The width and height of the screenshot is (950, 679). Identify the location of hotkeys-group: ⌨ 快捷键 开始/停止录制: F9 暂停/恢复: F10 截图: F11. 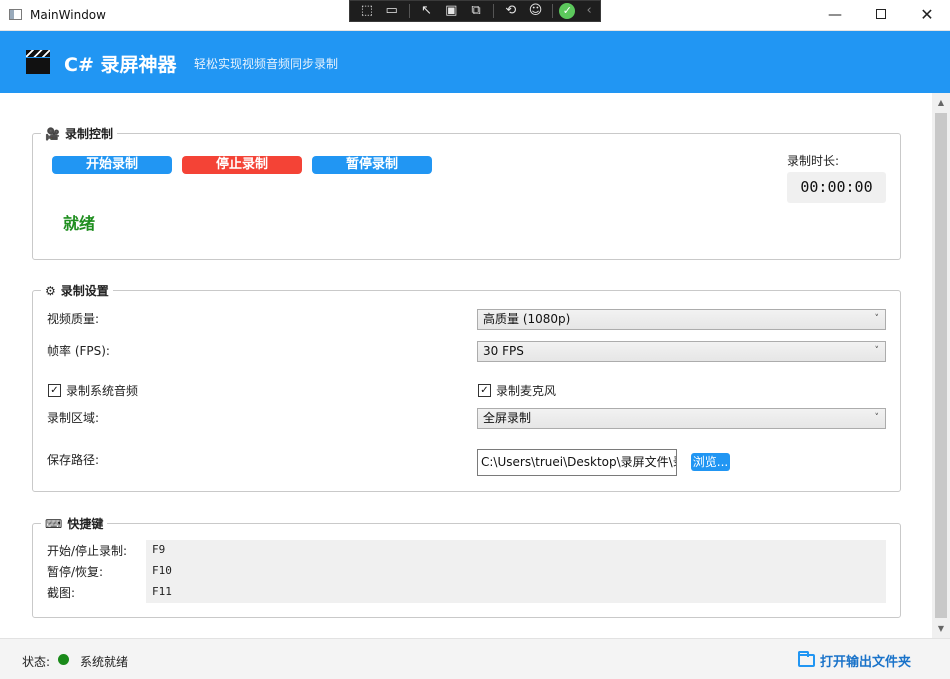
(466, 566).